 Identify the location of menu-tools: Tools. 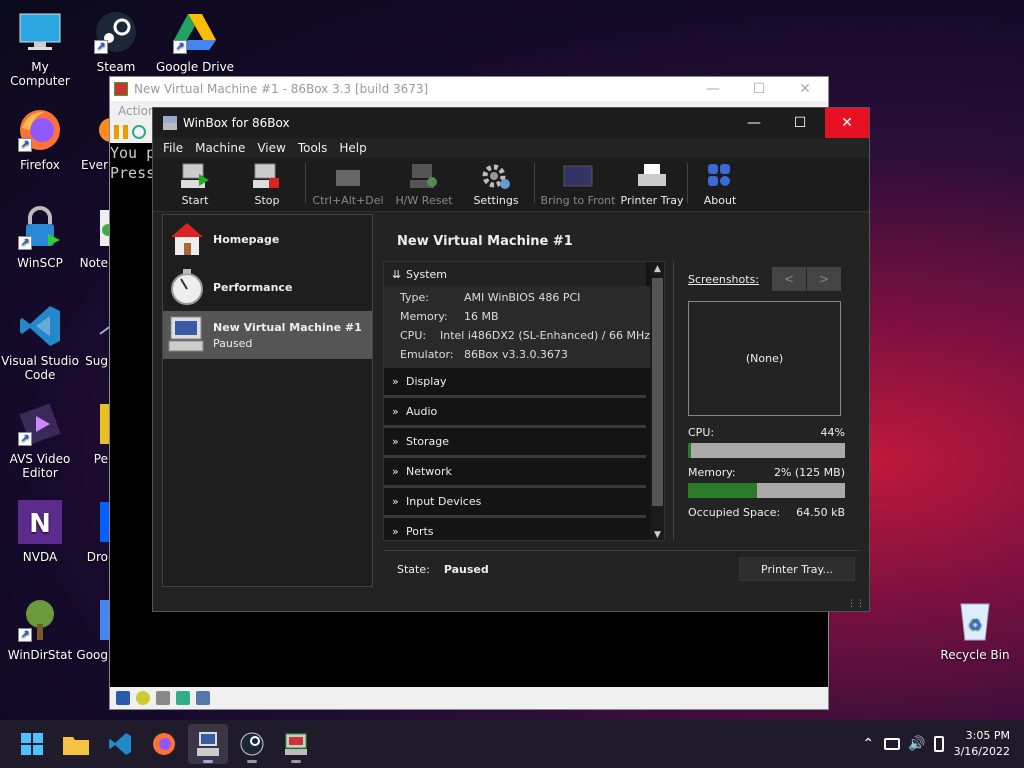
(313, 148).